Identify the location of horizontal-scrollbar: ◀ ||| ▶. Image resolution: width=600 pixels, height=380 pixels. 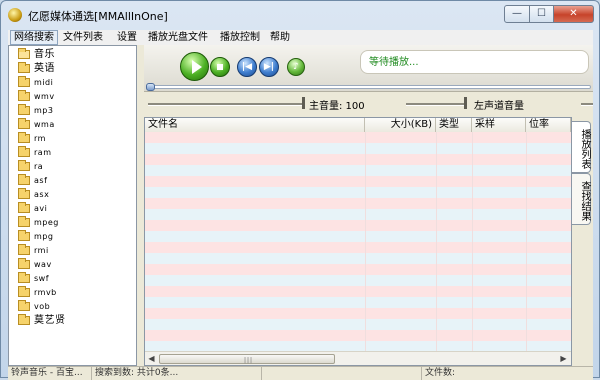
(358, 358).